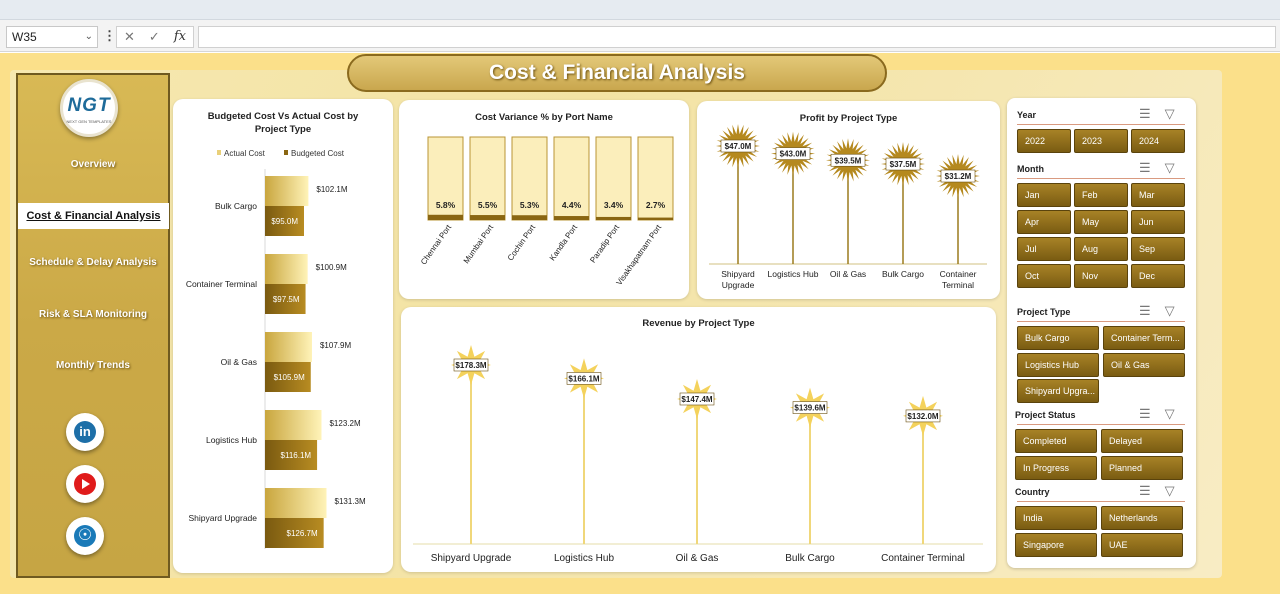 This screenshot has height=594, width=1280. I want to click on budget-category-2: Oil & Gas, so click(239, 362).